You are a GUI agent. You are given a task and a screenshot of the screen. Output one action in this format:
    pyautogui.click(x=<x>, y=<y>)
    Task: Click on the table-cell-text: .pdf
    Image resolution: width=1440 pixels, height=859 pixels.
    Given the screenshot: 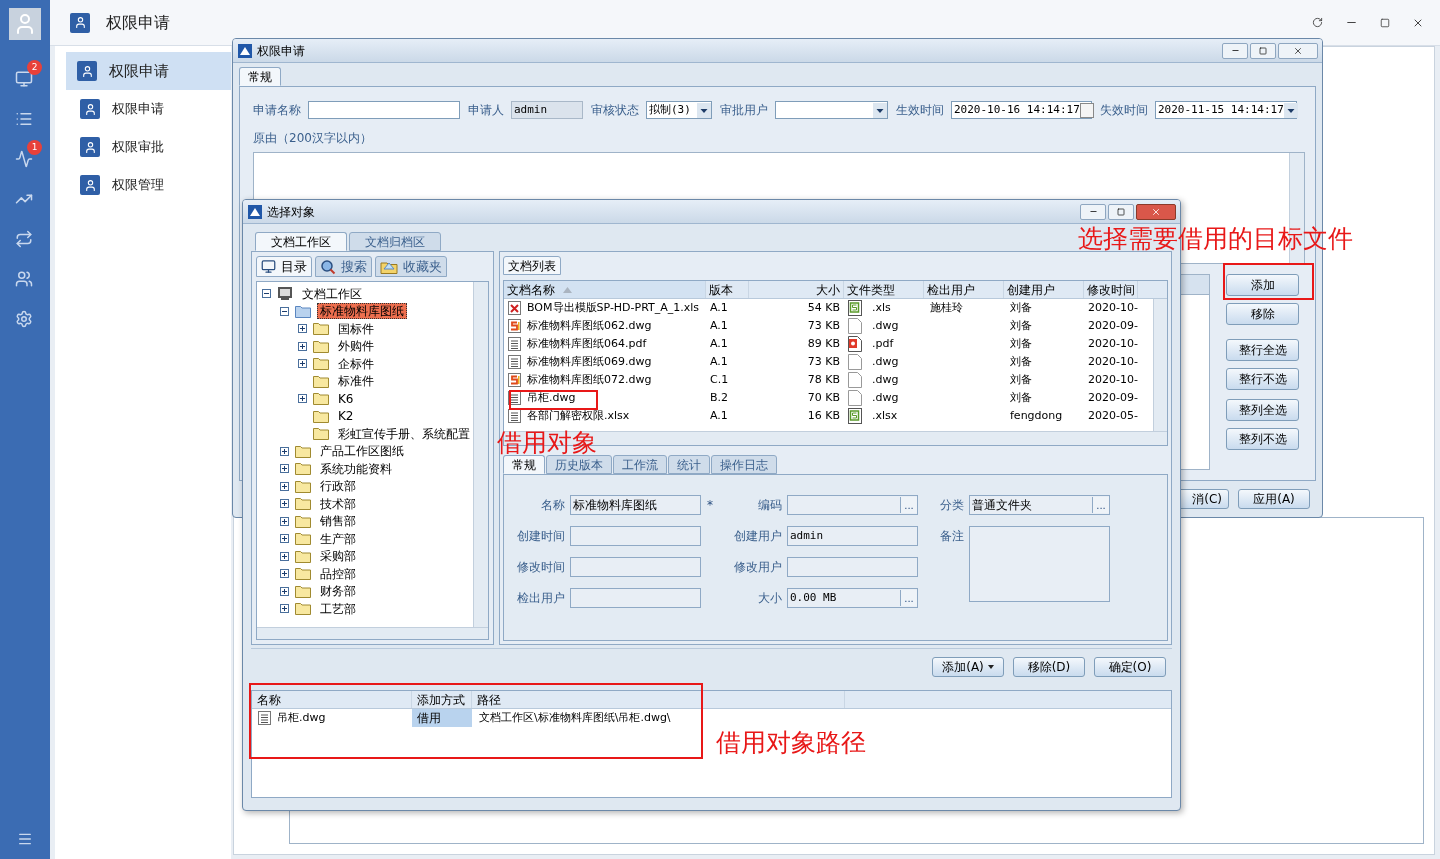 What is the action you would take?
    pyautogui.click(x=883, y=343)
    